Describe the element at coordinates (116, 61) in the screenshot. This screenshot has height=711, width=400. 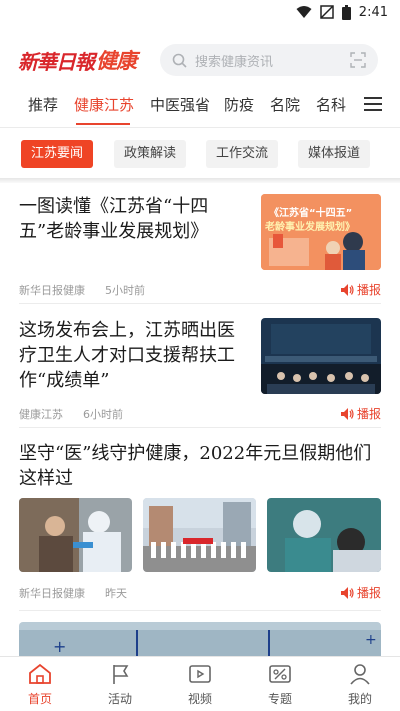
I see `logo-health: 健康` at that location.